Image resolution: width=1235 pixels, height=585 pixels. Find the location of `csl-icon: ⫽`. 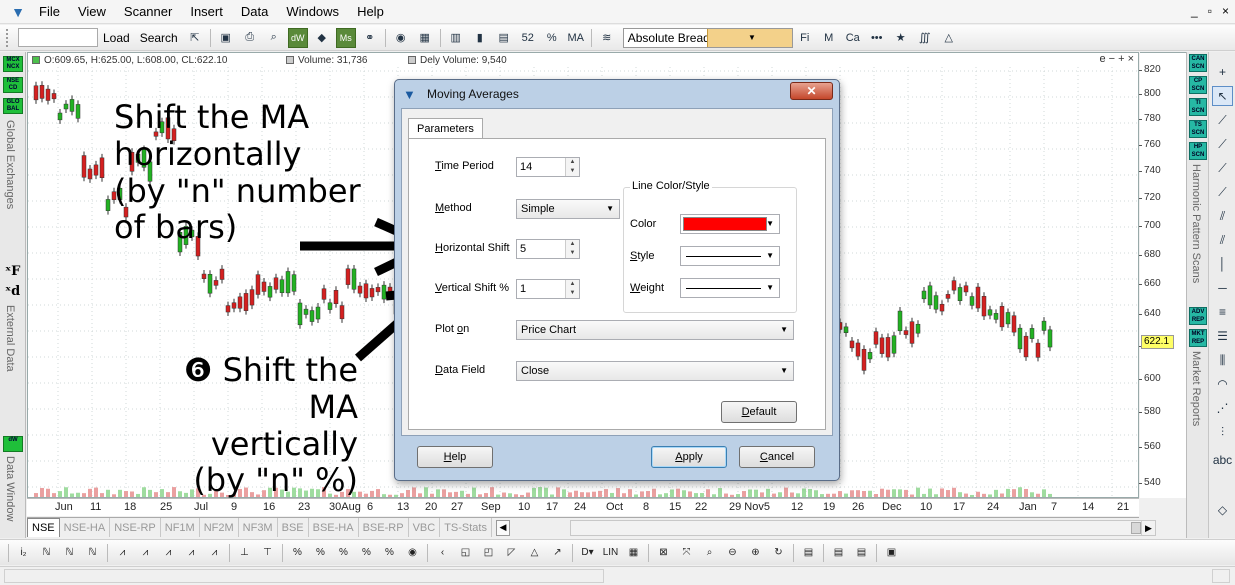

csl-icon: ⫽ is located at coordinates (1222, 240).